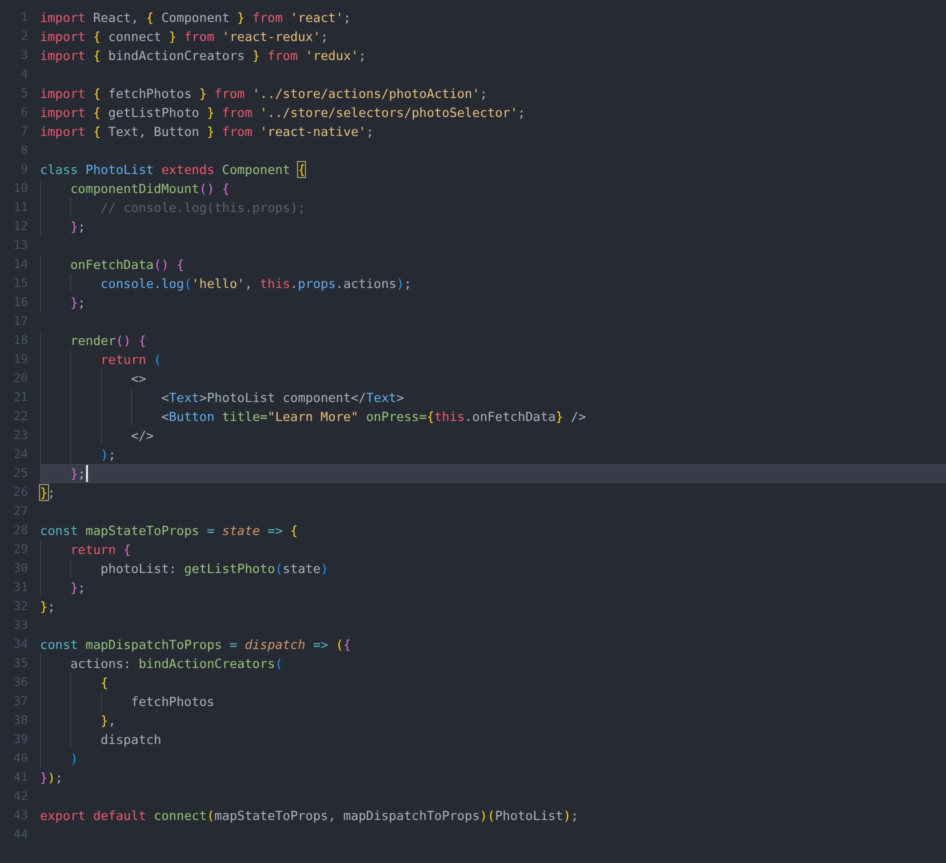  What do you see at coordinates (149, 189) in the screenshot?
I see `code-line: componentDidMount() {` at bounding box center [149, 189].